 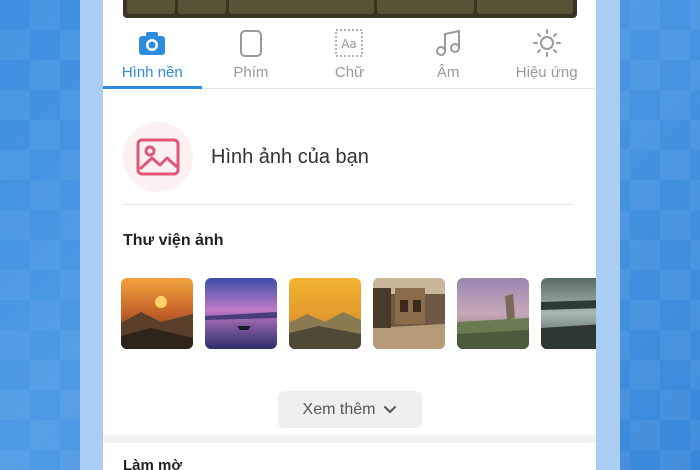 What do you see at coordinates (152, 72) in the screenshot?
I see `tab-label: Hình nền` at bounding box center [152, 72].